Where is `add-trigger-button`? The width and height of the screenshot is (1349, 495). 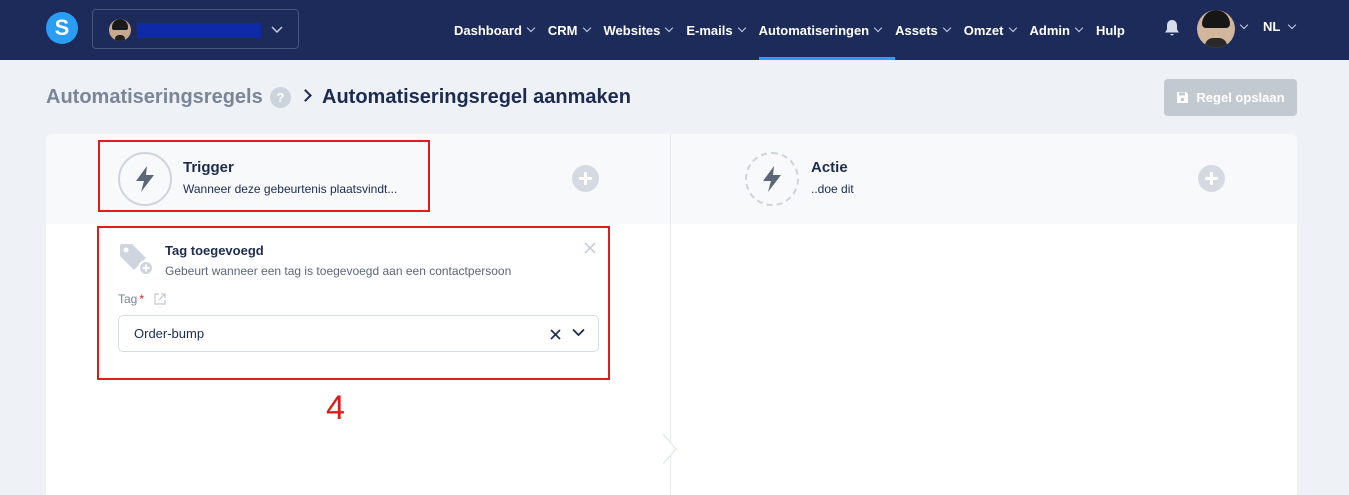 add-trigger-button is located at coordinates (585, 178).